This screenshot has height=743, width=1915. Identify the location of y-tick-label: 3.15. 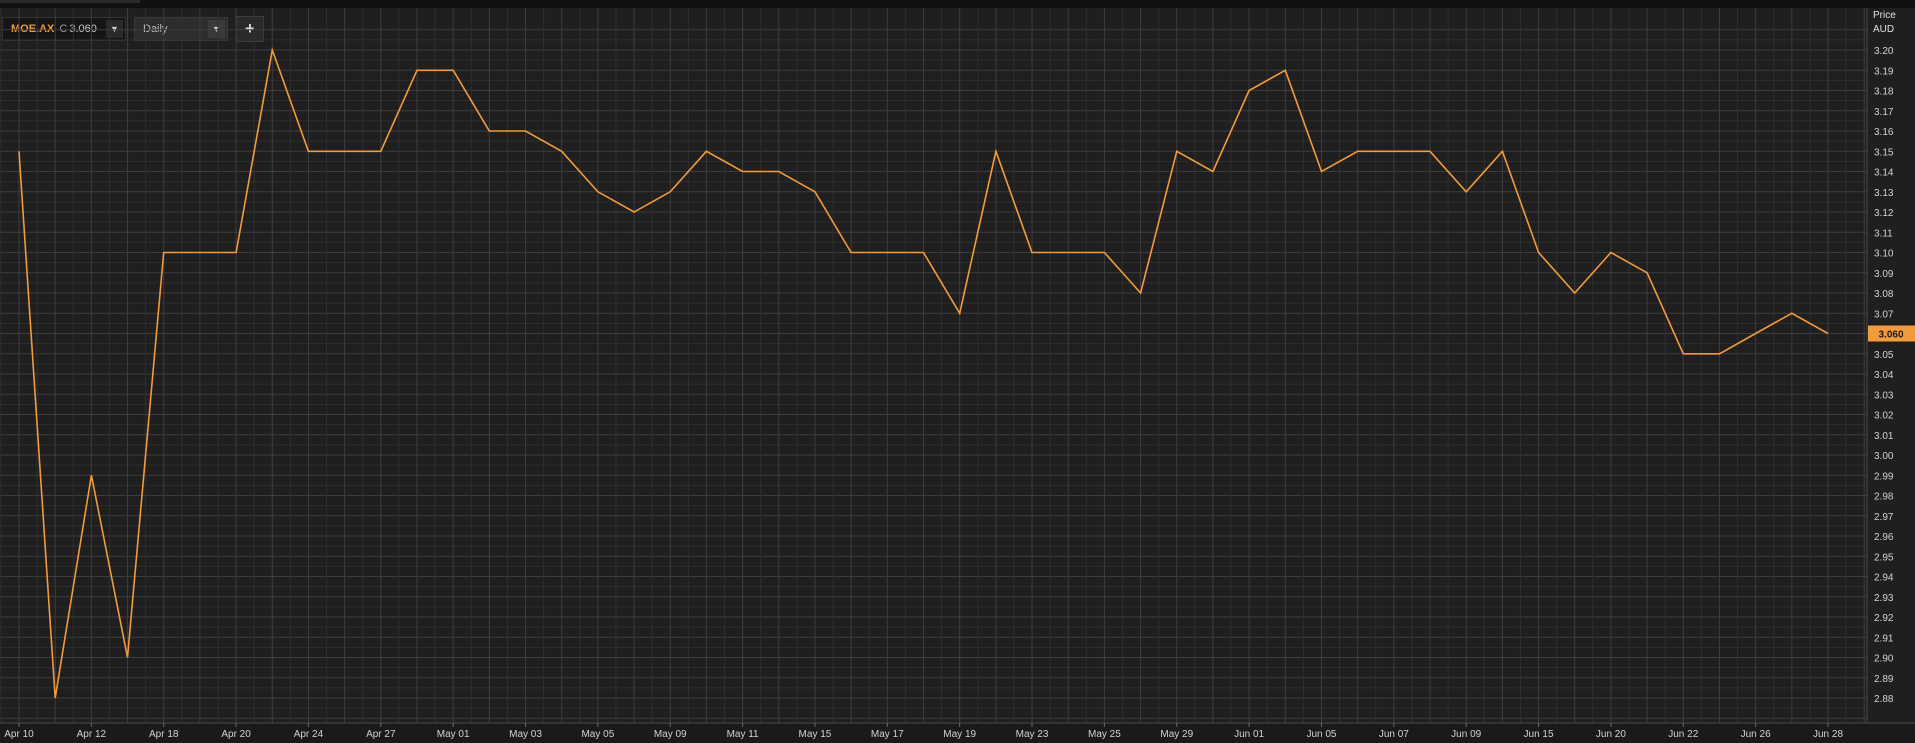
(1884, 152).